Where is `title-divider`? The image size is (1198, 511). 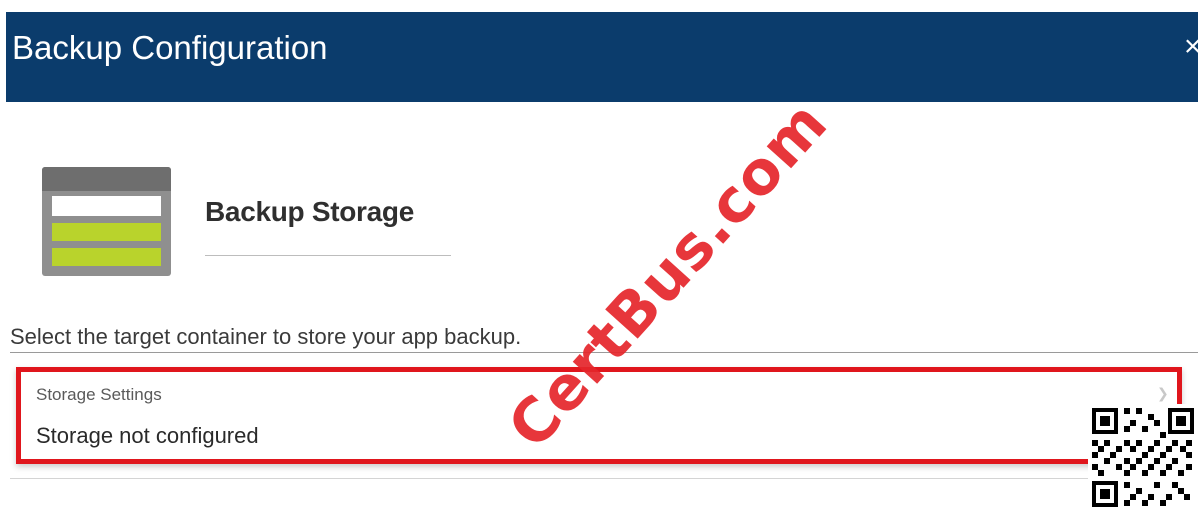
title-divider is located at coordinates (328, 255).